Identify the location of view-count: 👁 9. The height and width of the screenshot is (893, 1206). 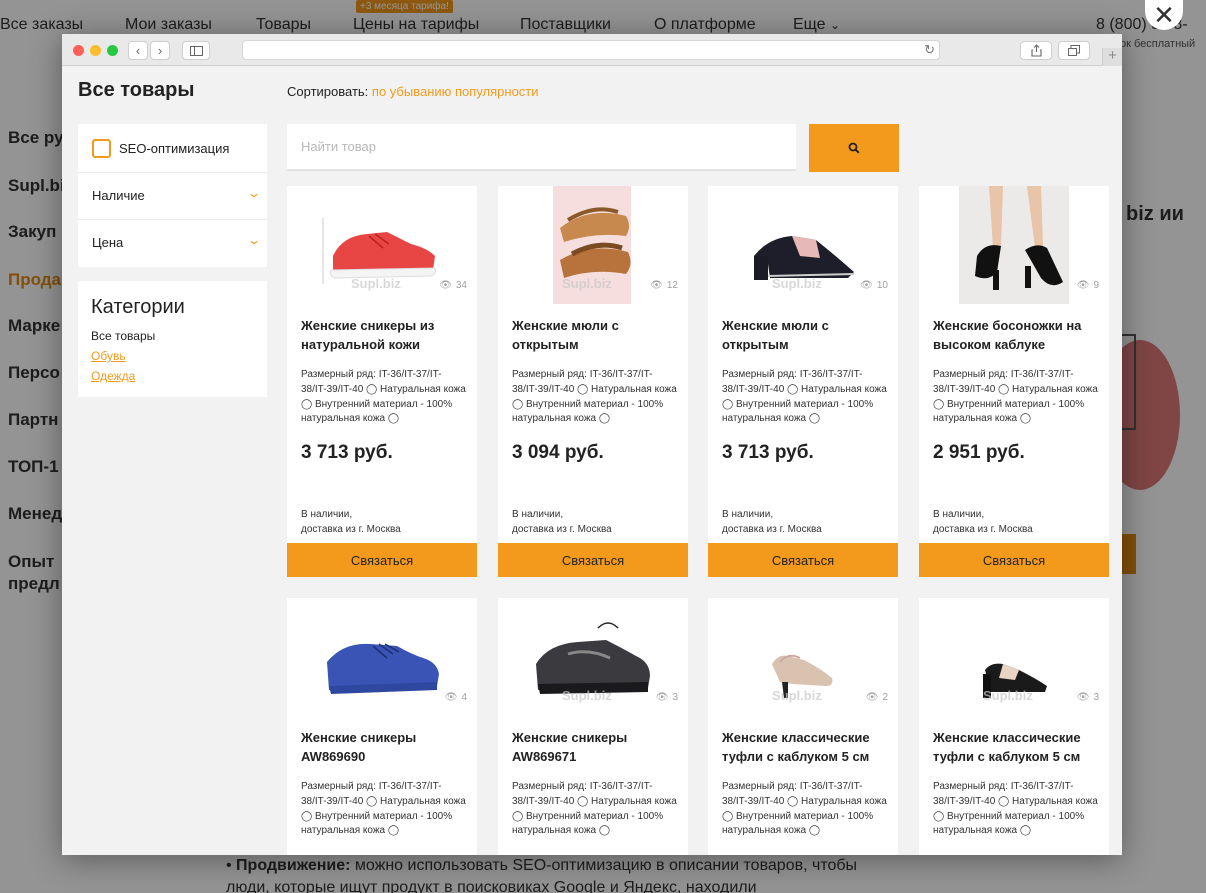
(1088, 285).